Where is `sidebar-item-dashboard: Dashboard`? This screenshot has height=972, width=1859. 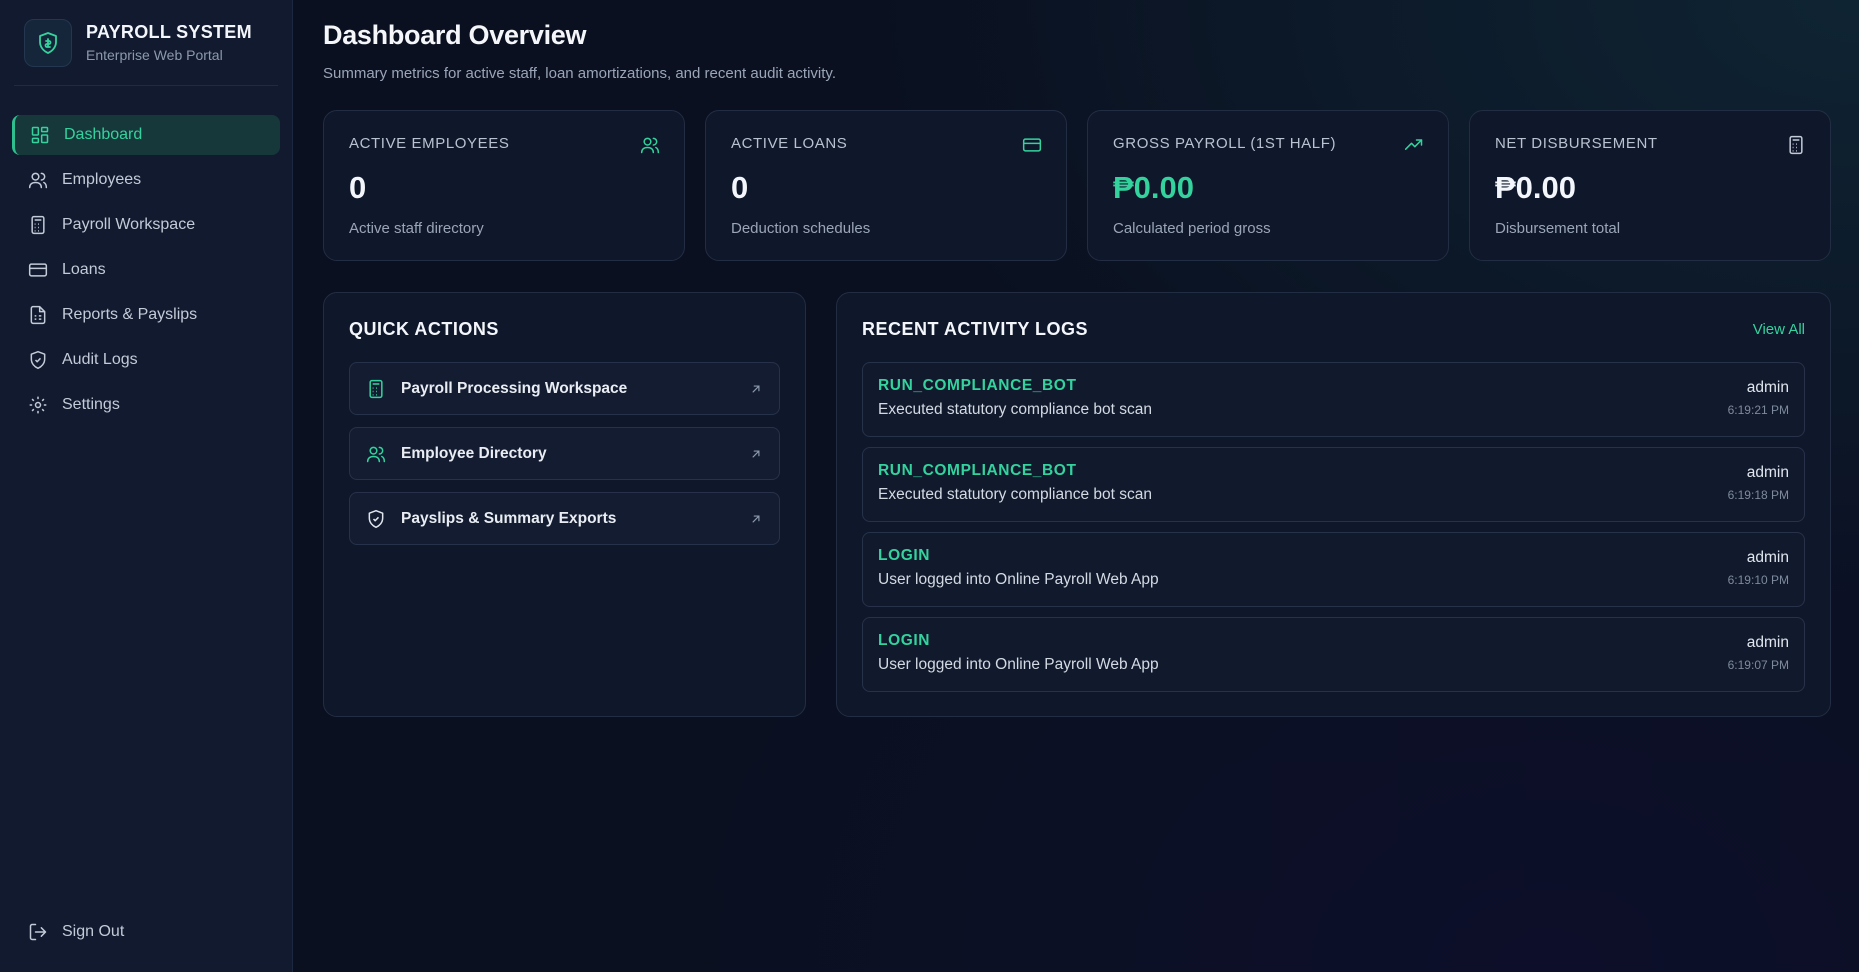
sidebar-item-dashboard: Dashboard is located at coordinates (146, 135).